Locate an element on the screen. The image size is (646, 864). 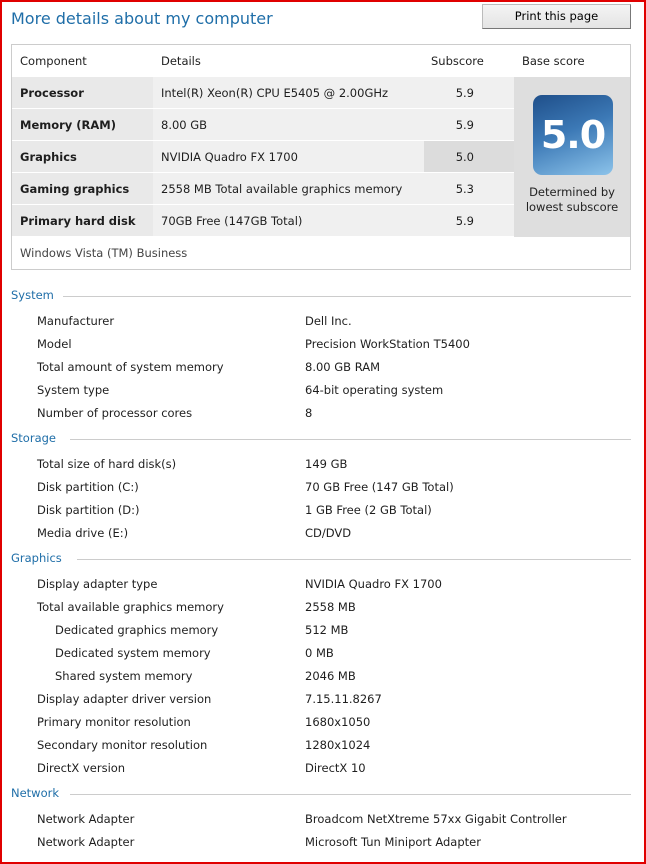
section-title: System is located at coordinates (32, 295).